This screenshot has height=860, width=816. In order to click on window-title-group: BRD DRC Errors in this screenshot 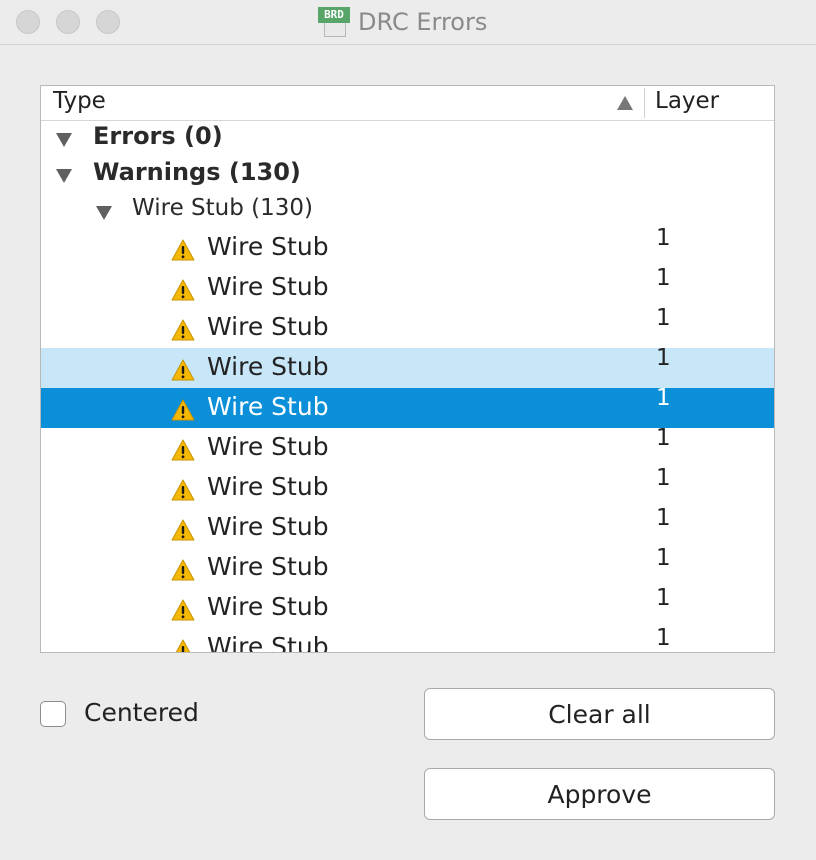, I will do `click(402, 22)`.